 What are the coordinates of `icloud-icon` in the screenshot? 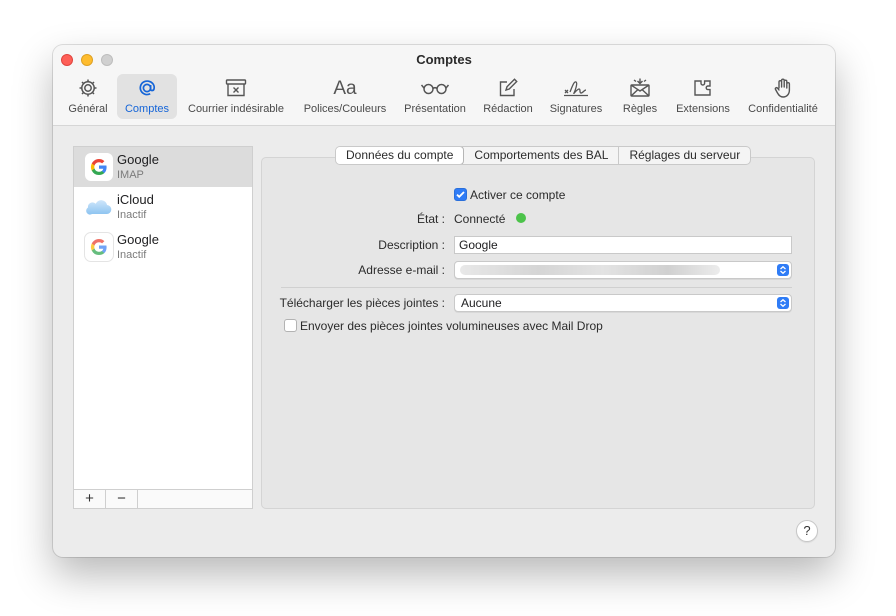 It's located at (99, 207).